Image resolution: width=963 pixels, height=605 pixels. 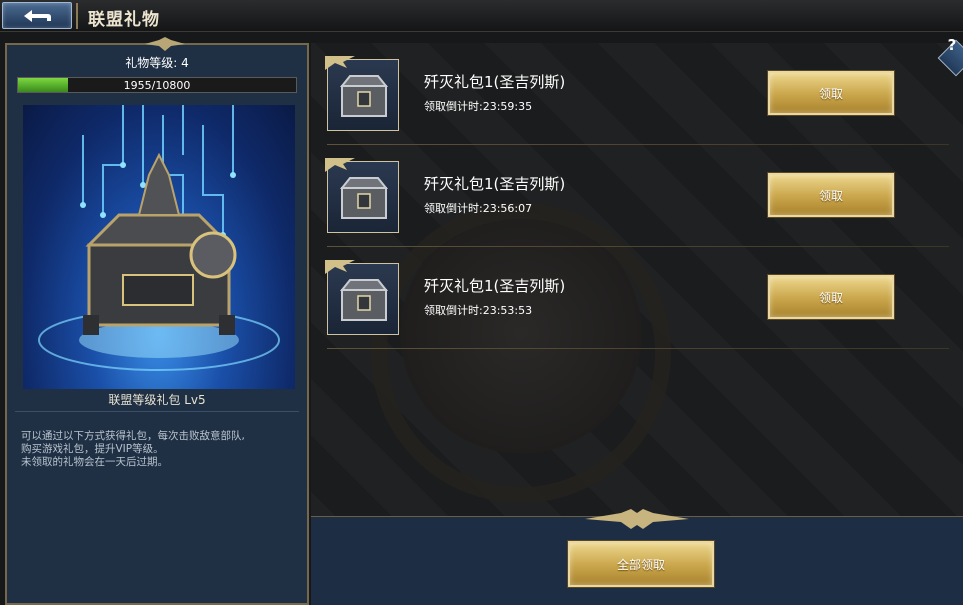 I want to click on gift-level-label: 礼物等级: 4, so click(x=157, y=63).